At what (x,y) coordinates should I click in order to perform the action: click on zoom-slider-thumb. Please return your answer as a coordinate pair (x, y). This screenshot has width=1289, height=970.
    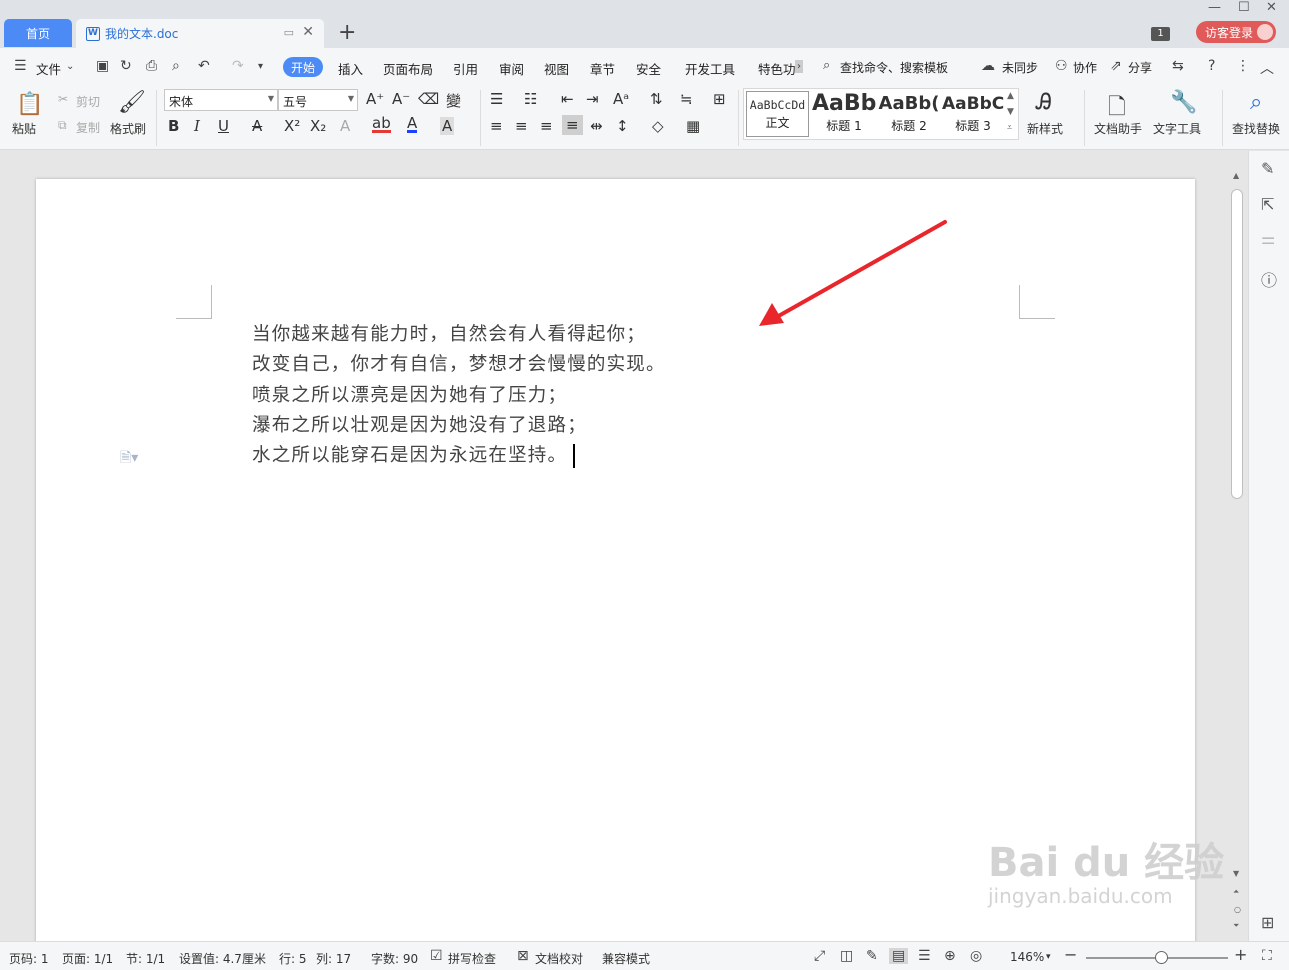
    Looking at the image, I should click on (1161, 957).